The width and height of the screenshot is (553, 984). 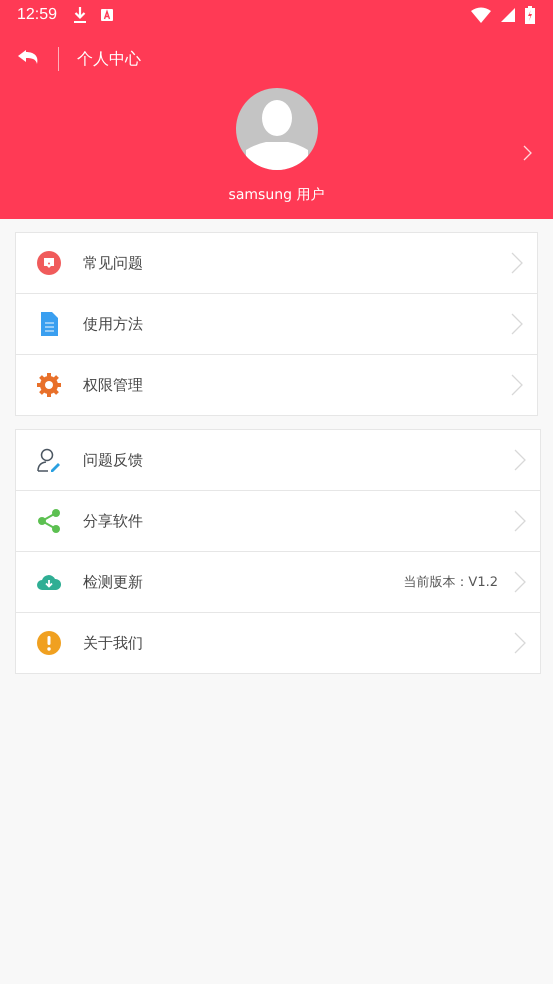 I want to click on version-text: 当前版本：V1.2, so click(x=450, y=582).